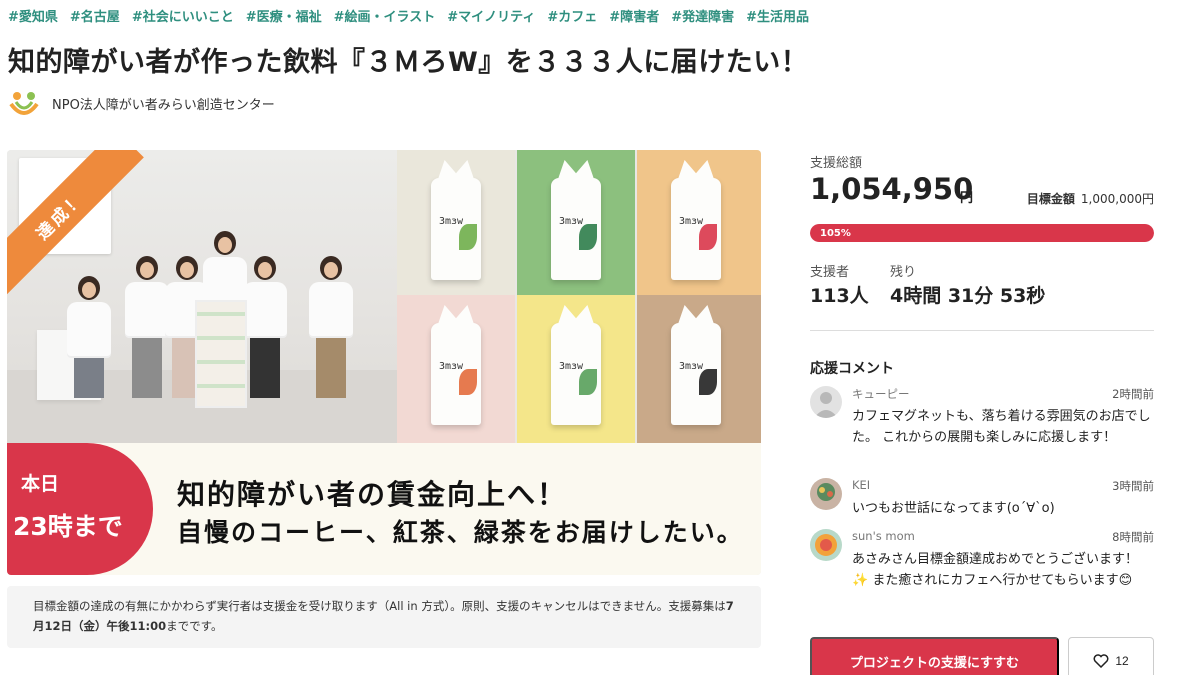 The image size is (1185, 675). Describe the element at coordinates (852, 369) in the screenshot. I see `comments-heading: 応援コメント` at that location.